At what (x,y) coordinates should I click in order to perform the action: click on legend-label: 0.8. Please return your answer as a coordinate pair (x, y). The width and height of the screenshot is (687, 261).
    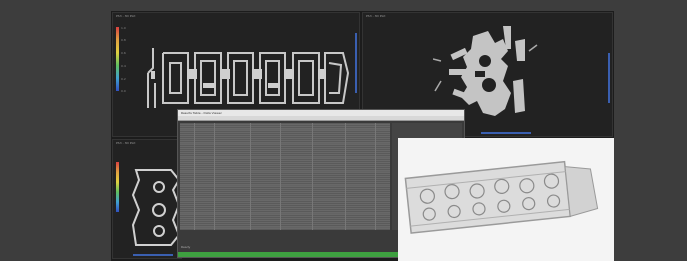
    Looking at the image, I should click on (123, 40).